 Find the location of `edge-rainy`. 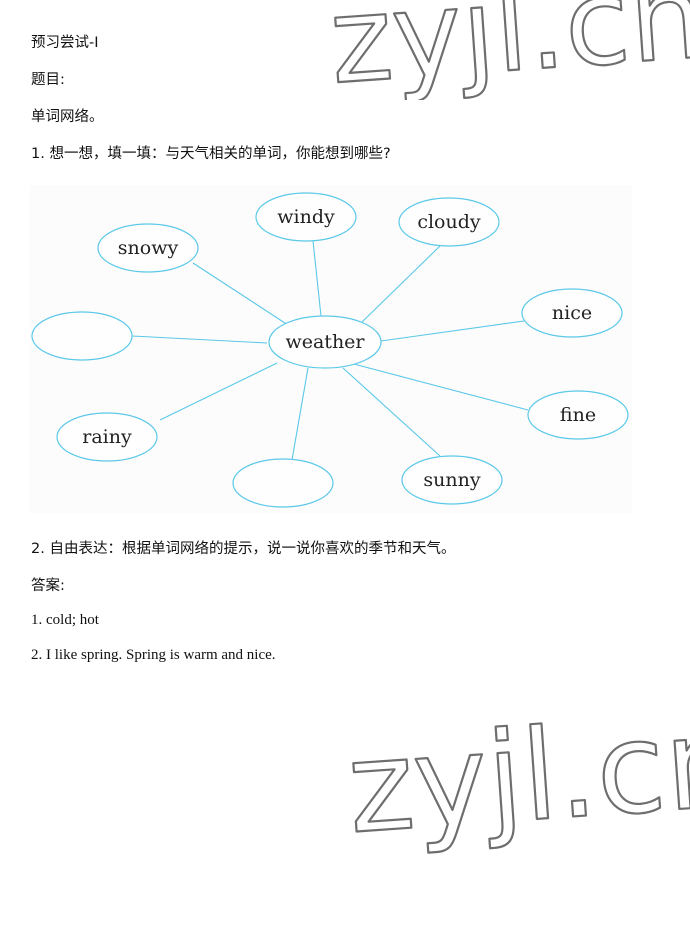

edge-rainy is located at coordinates (218, 391).